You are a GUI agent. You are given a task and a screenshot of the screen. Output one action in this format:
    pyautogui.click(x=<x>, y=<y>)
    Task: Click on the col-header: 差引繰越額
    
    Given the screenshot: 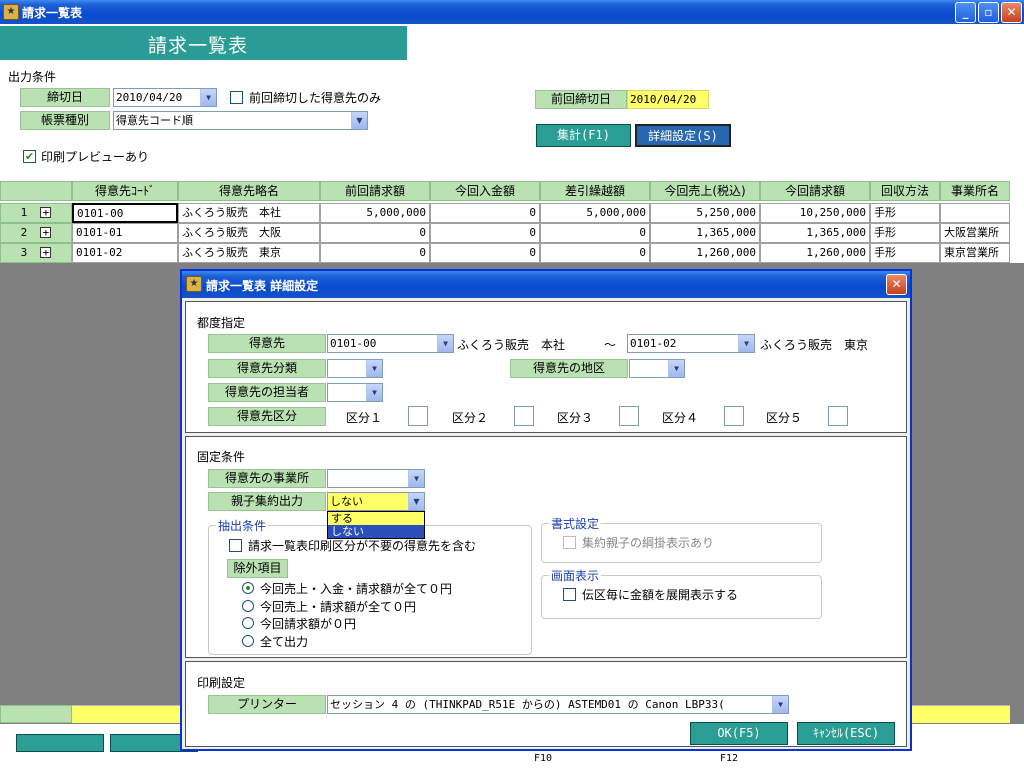 What is the action you would take?
    pyautogui.click(x=595, y=191)
    